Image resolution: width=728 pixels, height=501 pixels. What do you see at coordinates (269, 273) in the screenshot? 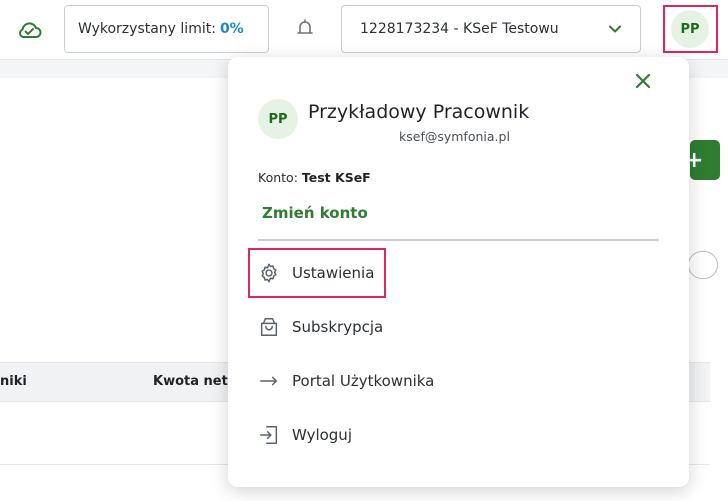
I see `gear-icon` at bounding box center [269, 273].